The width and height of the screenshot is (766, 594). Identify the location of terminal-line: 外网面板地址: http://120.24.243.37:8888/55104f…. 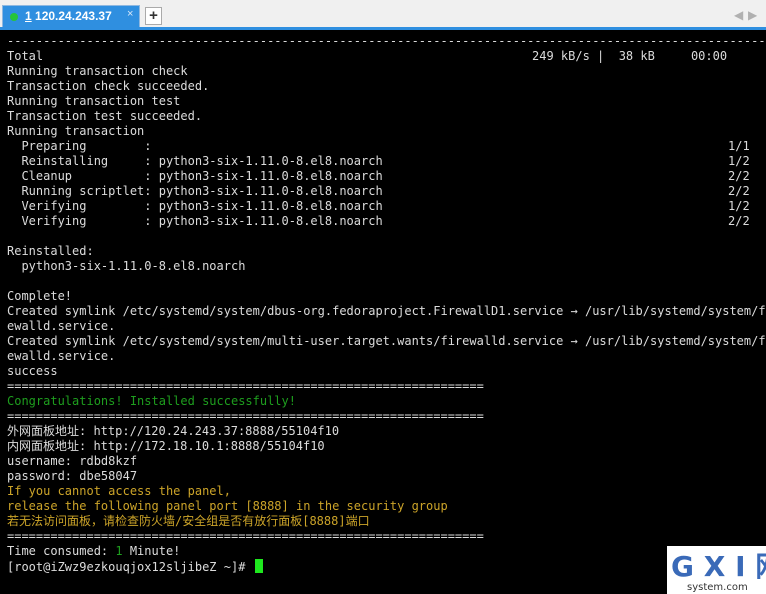
(173, 431).